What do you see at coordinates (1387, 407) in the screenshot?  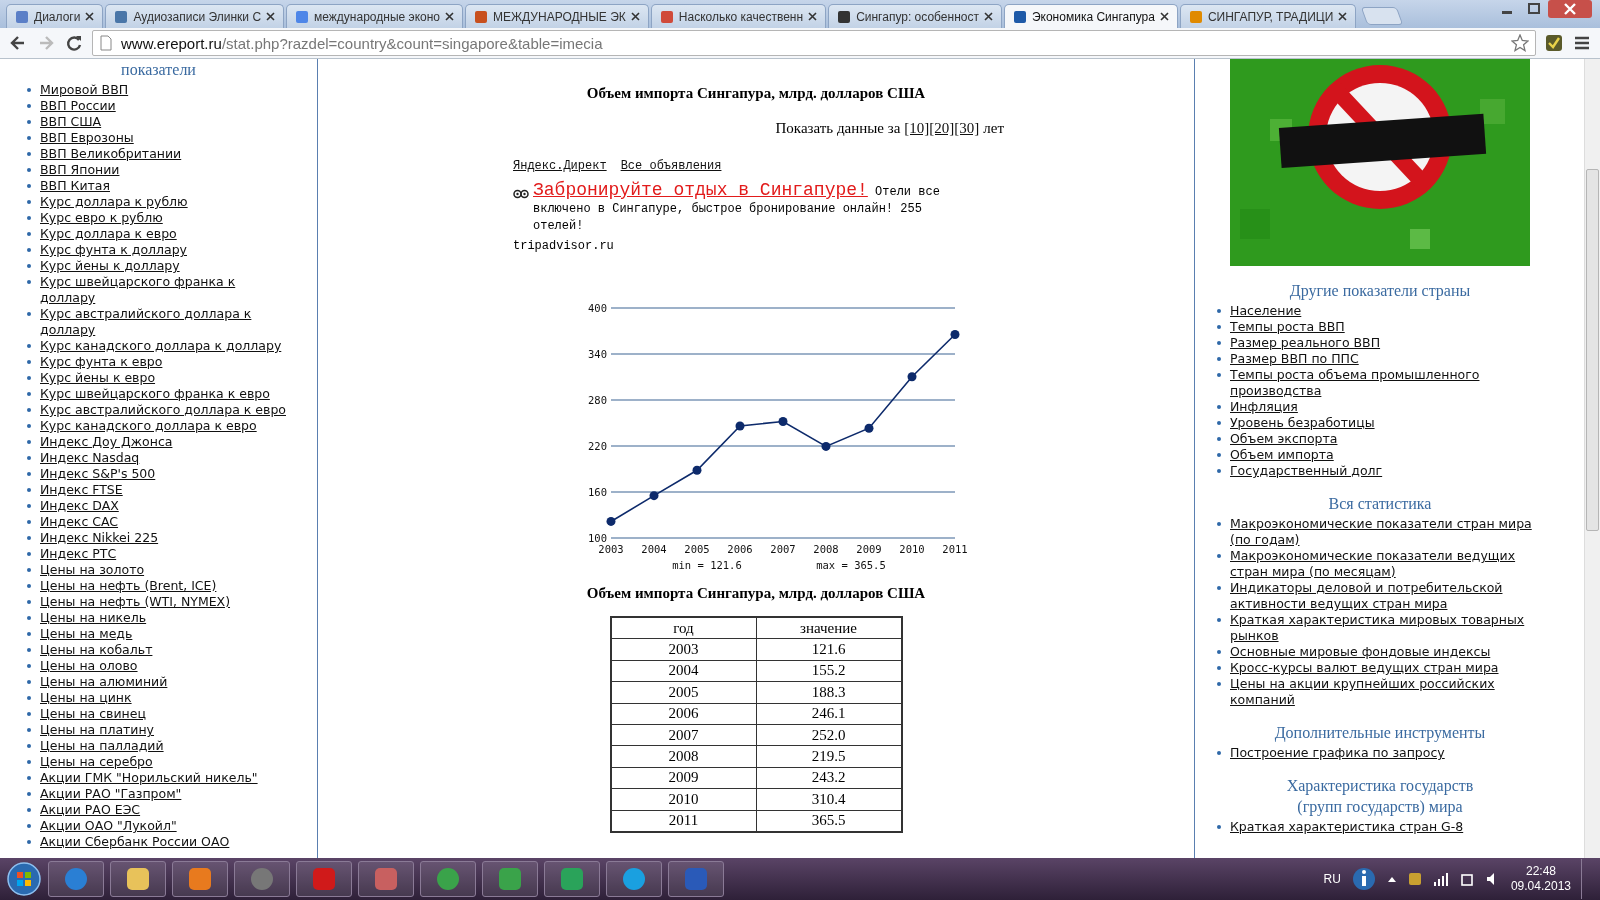 I see `sidebar-link: Инфляция` at bounding box center [1387, 407].